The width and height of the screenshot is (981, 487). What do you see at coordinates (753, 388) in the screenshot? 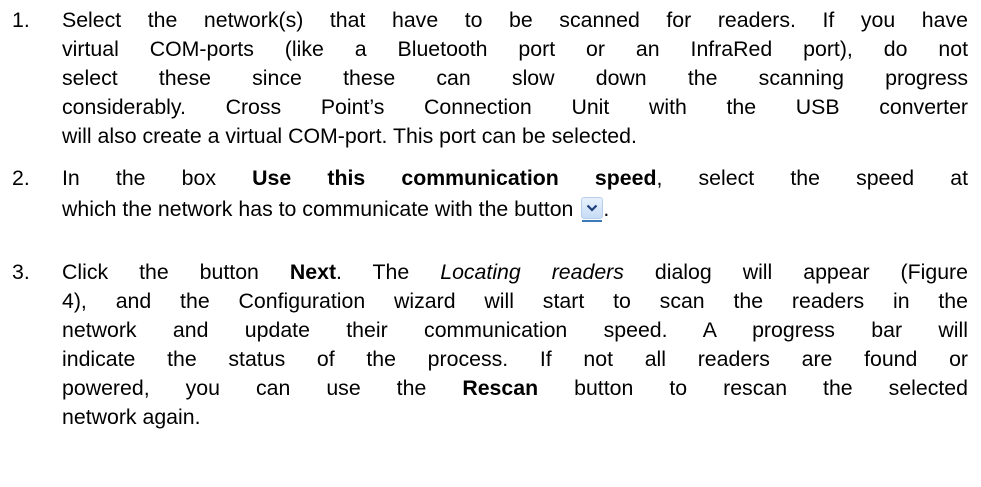
I see `text-run: button to rescan the selected` at bounding box center [753, 388].